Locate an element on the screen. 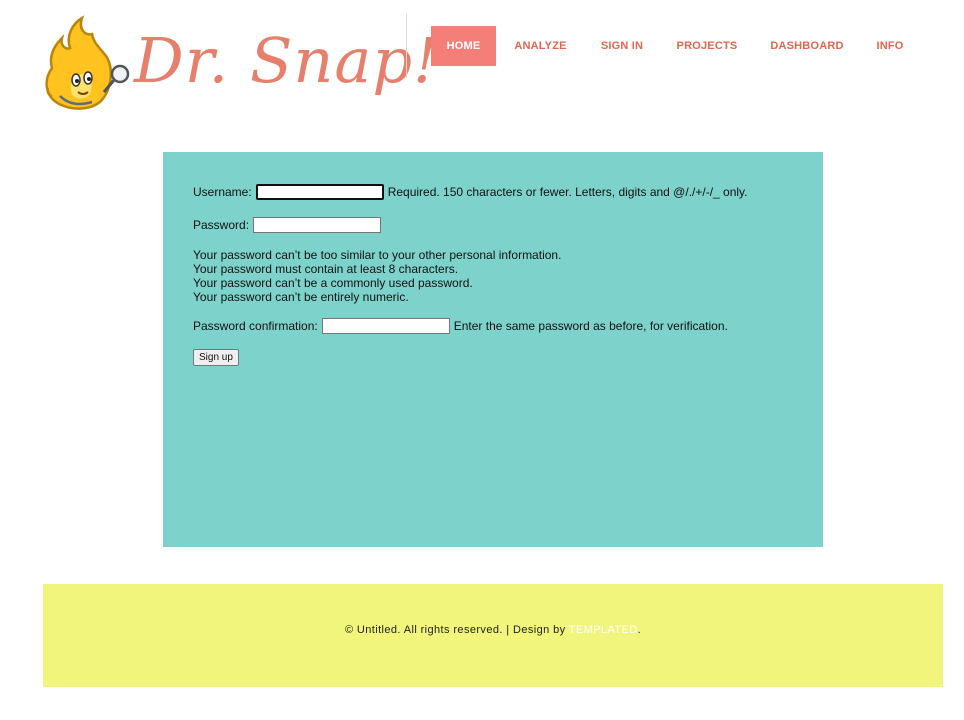  password-hint: Your password can’t be entirely numeric. is located at coordinates (301, 297).